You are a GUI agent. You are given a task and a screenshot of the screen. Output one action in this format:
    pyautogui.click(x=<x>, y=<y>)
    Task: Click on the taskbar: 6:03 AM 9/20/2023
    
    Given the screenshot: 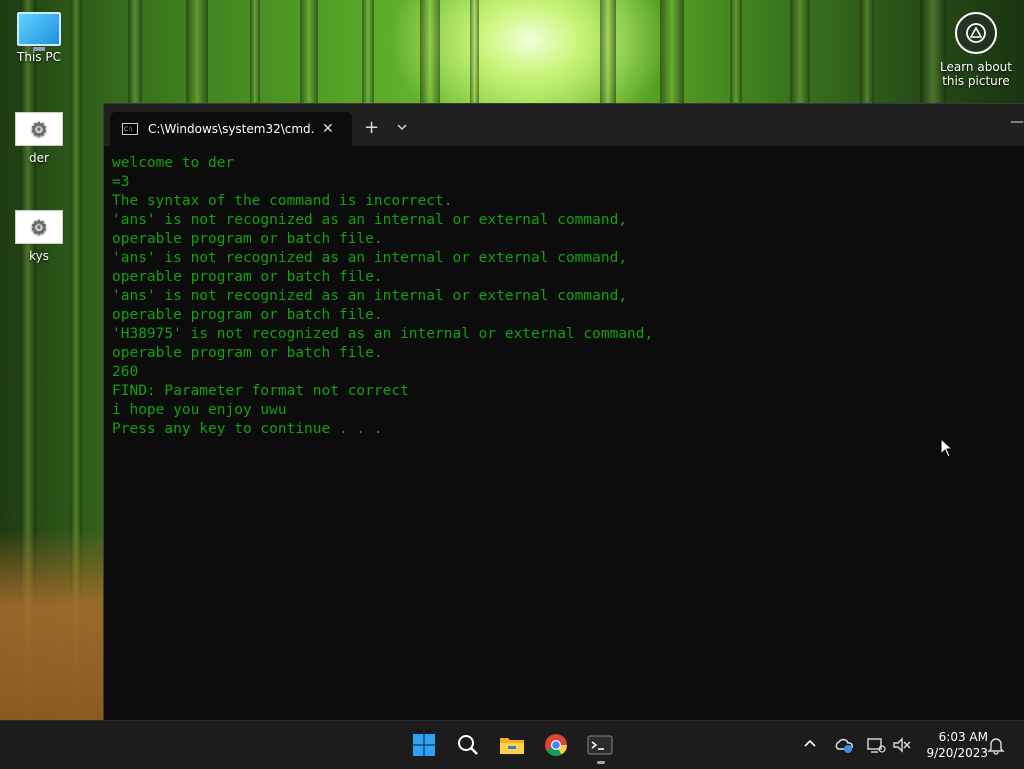 What is the action you would take?
    pyautogui.click(x=512, y=744)
    